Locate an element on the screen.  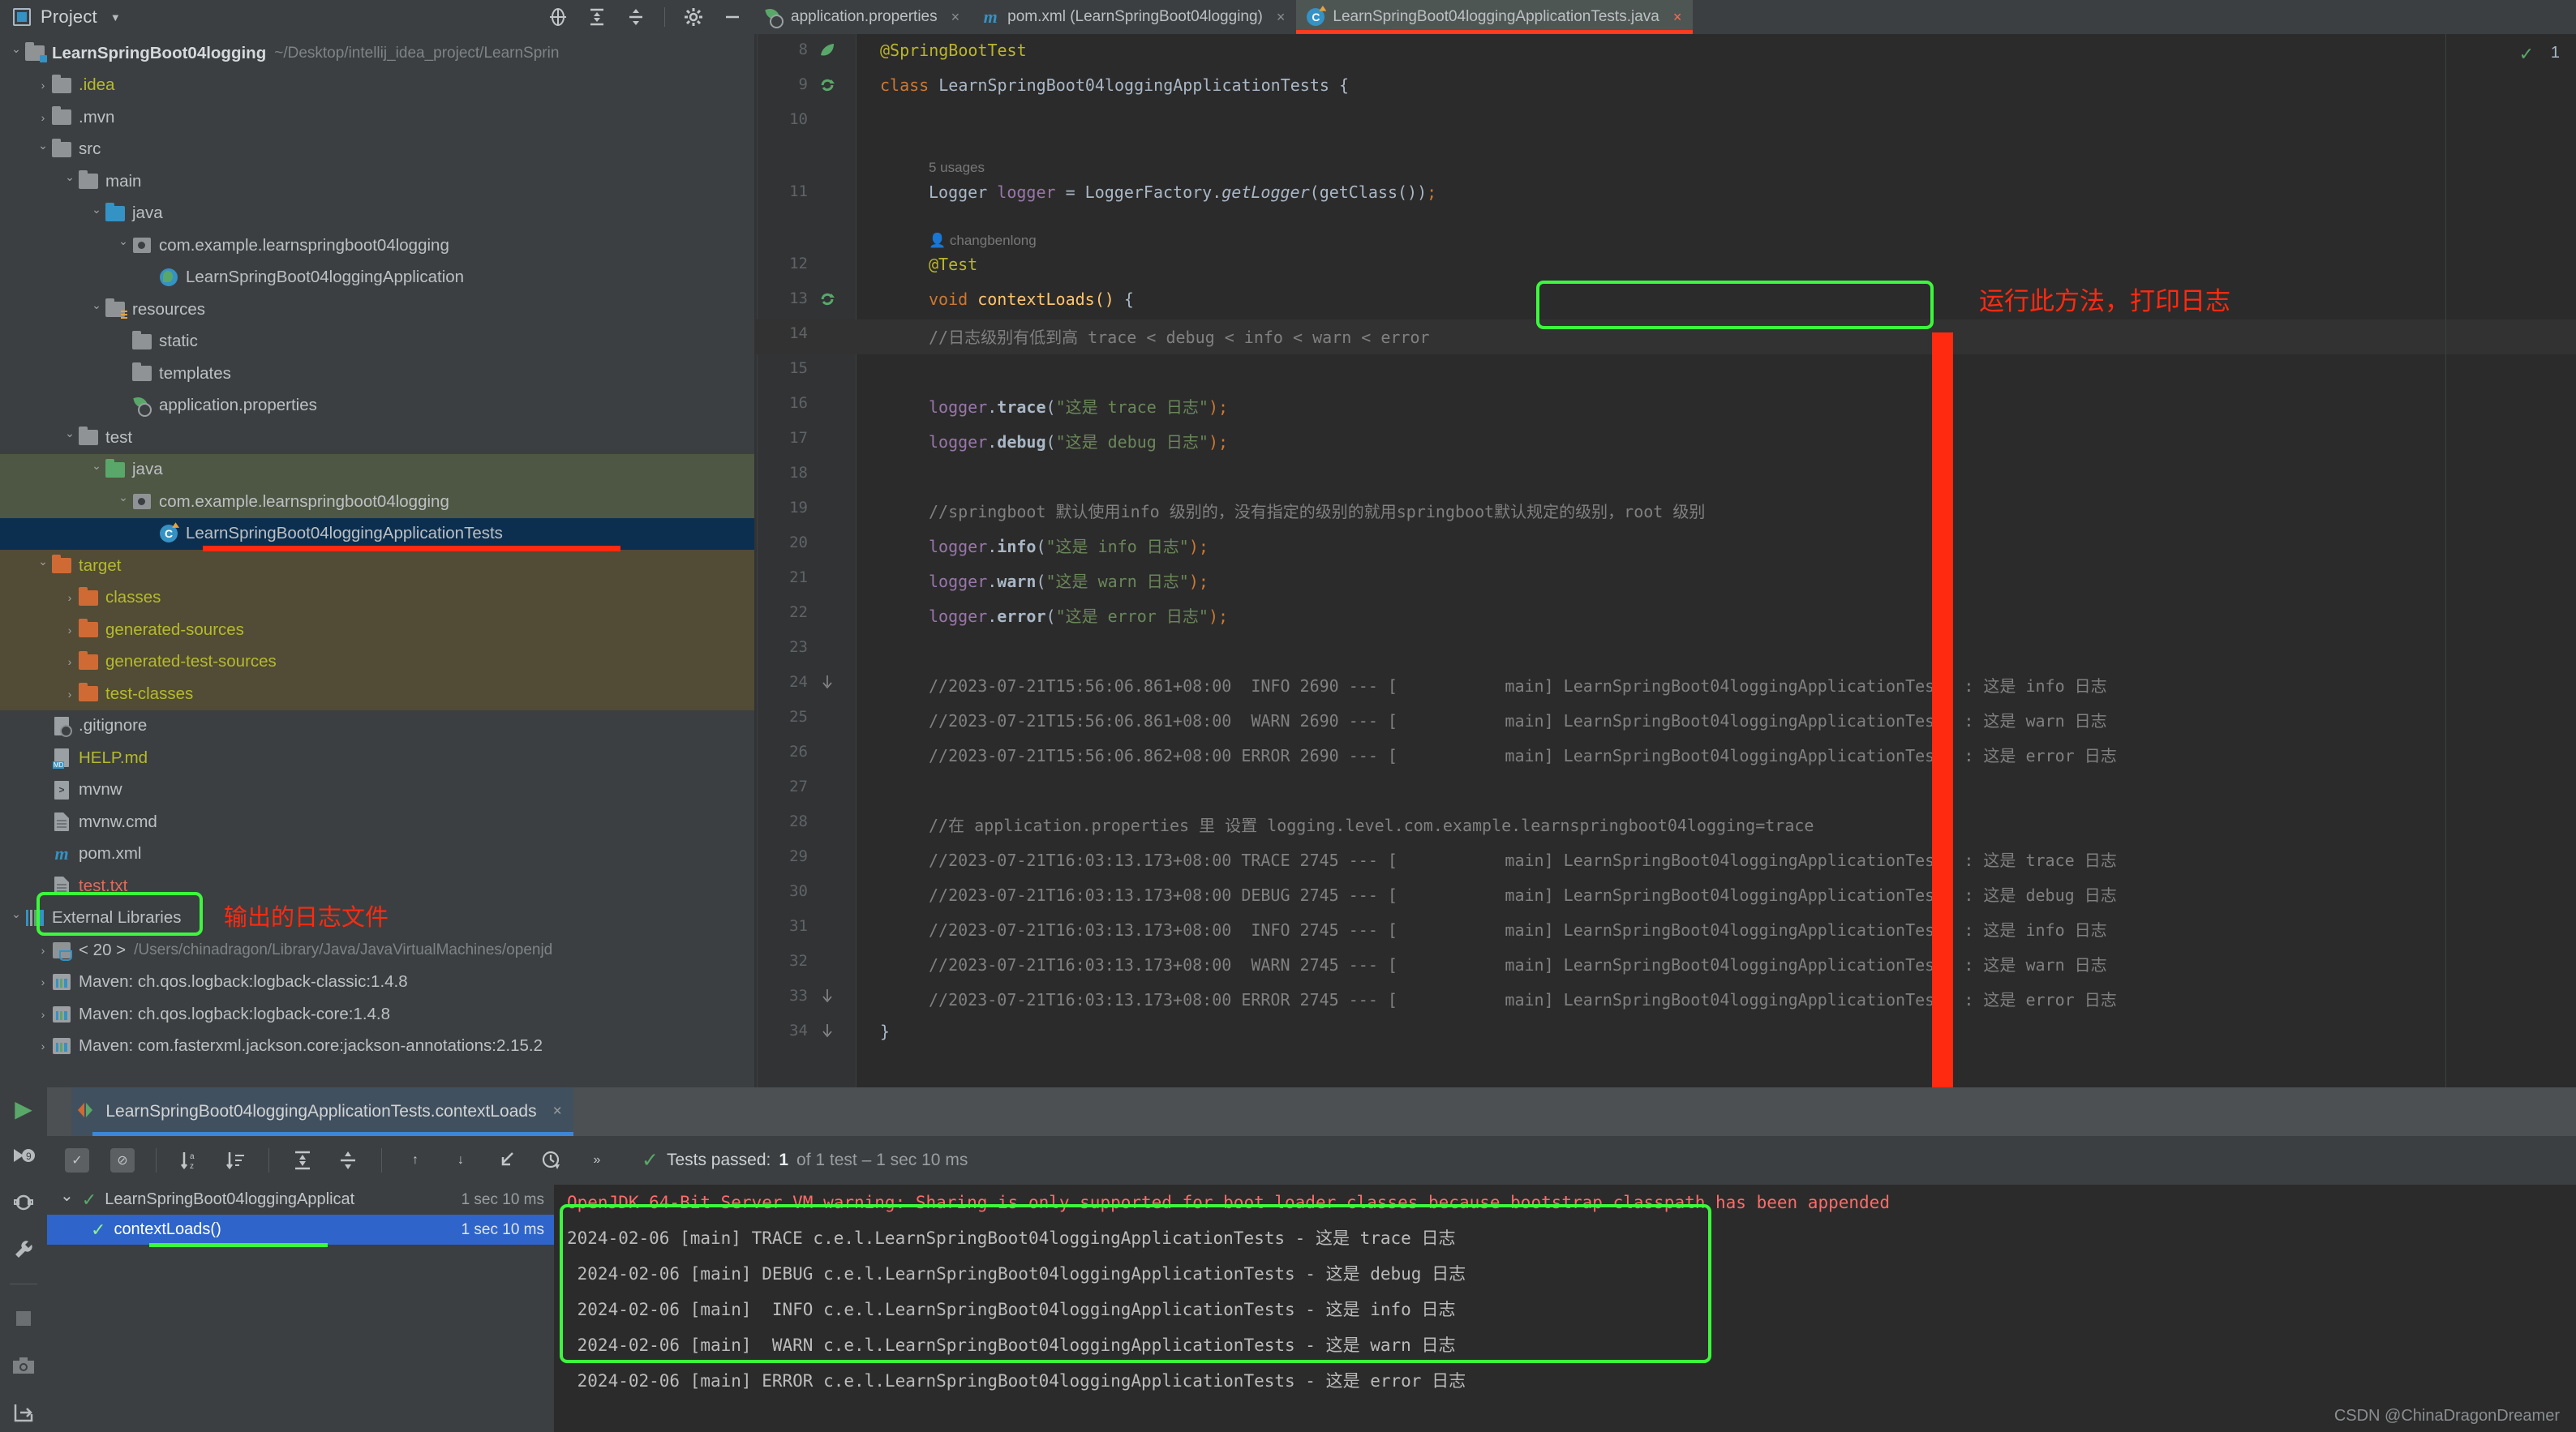
run-test-icon is located at coordinates (827, 299).